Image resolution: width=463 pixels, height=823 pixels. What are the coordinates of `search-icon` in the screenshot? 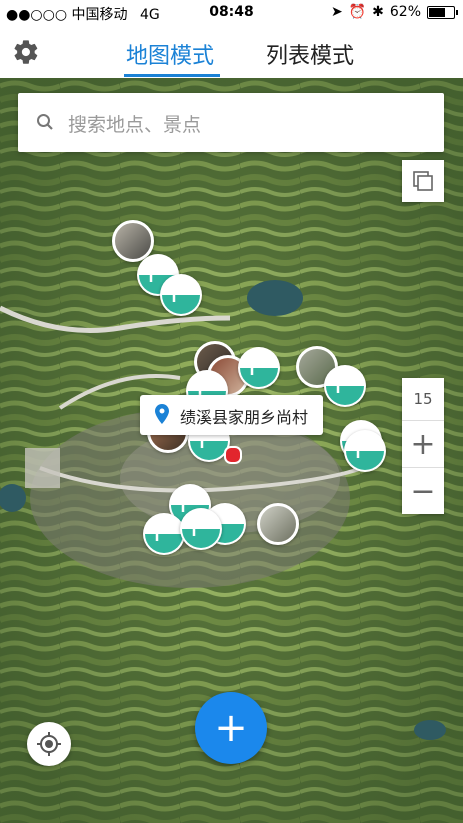 It's located at (45, 122).